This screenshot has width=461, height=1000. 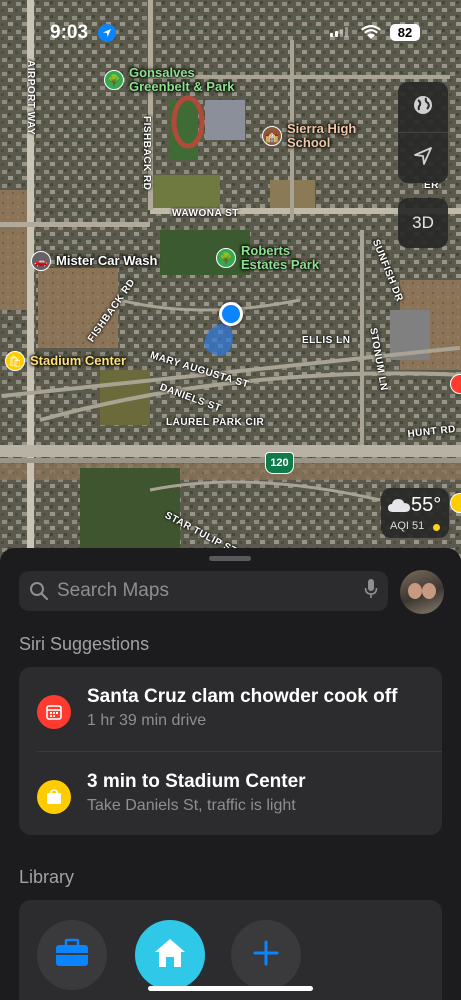 I want to click on poi-mister-car-wash: 🚗 Mister Car Wash, so click(x=94, y=261).